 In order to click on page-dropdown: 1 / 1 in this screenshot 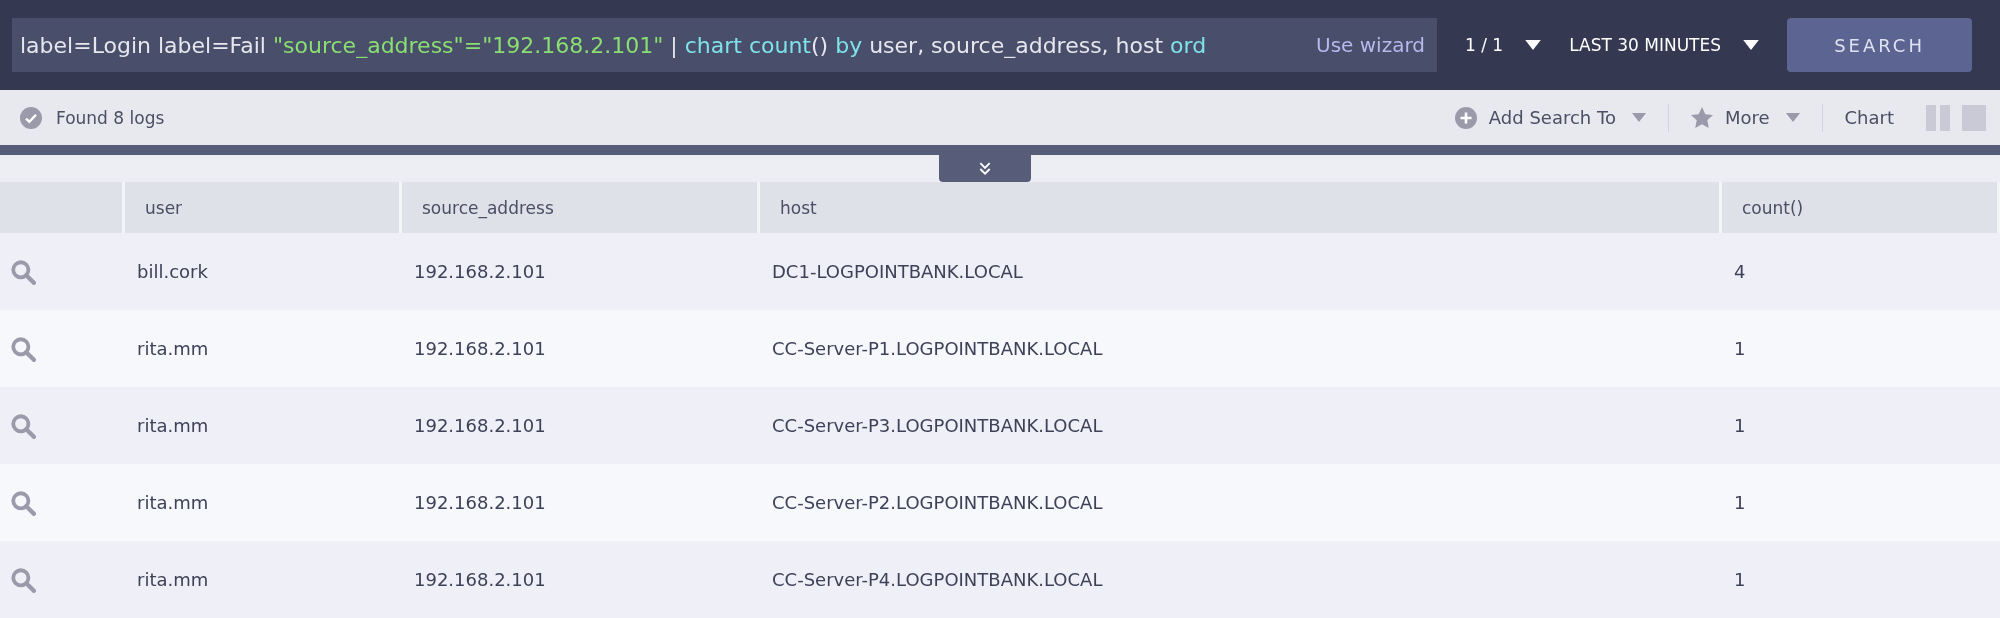, I will do `click(1503, 45)`.